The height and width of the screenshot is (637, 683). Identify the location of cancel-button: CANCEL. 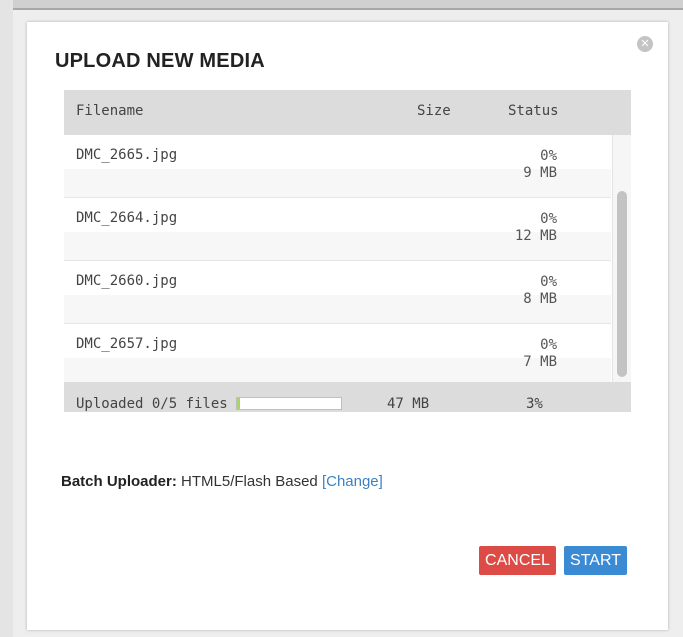
(517, 560).